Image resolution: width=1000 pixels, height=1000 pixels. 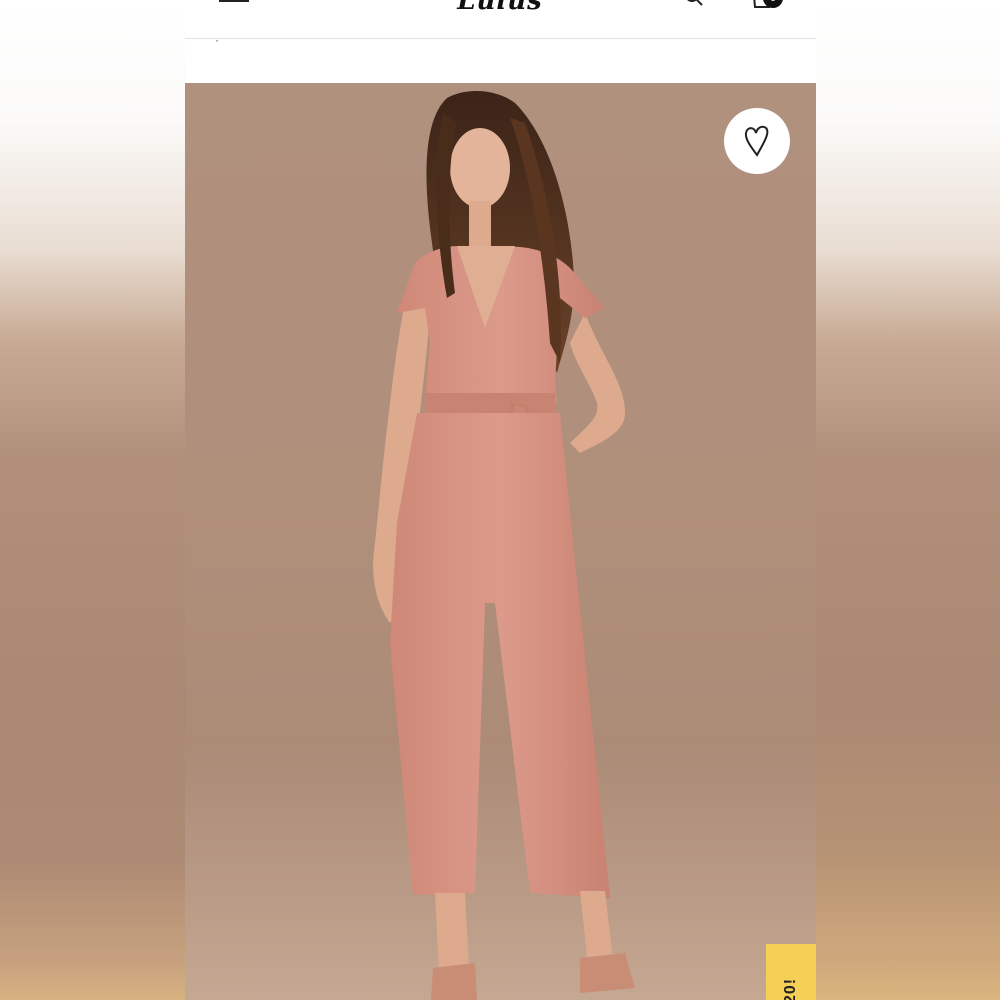 What do you see at coordinates (694, 3) in the screenshot?
I see `search-icon` at bounding box center [694, 3].